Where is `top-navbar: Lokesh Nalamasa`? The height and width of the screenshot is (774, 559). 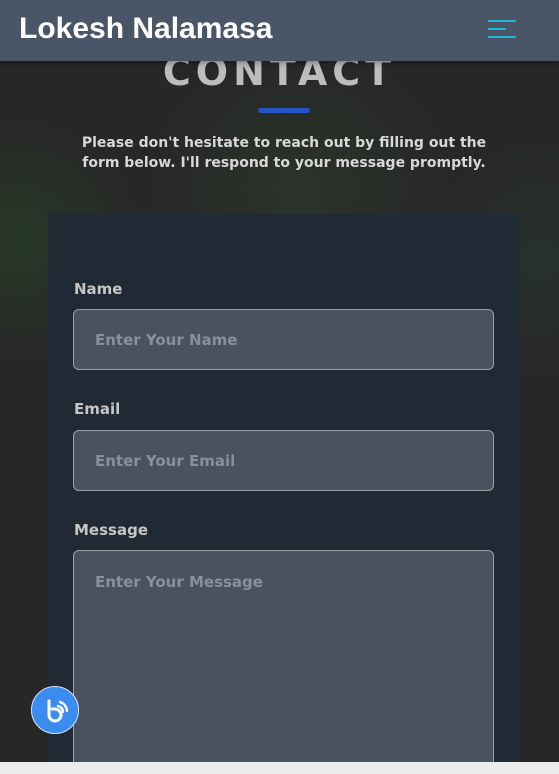
top-navbar: Lokesh Nalamasa is located at coordinates (279, 30).